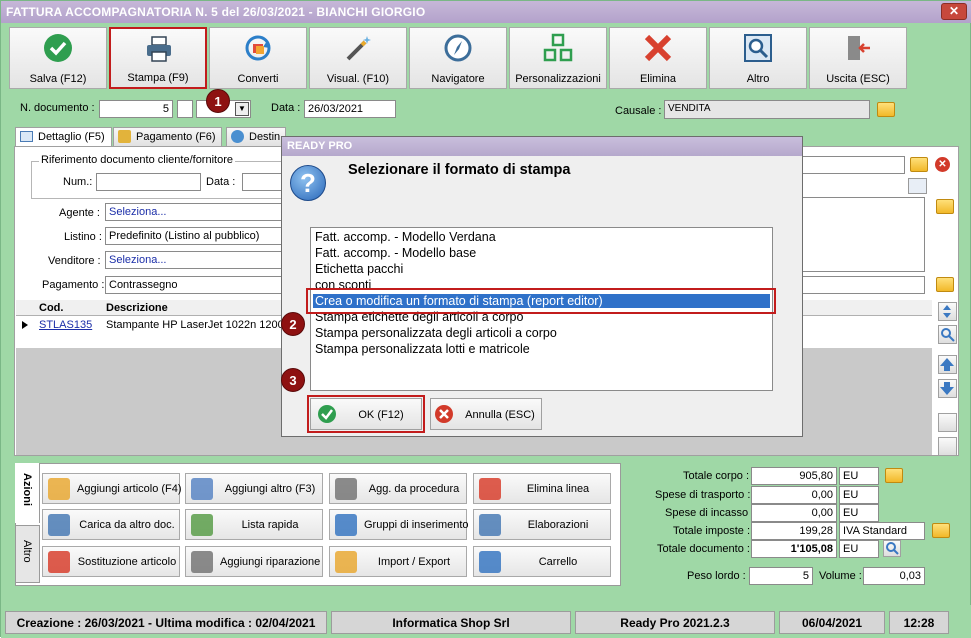  I want to click on cancel-icon, so click(444, 414).